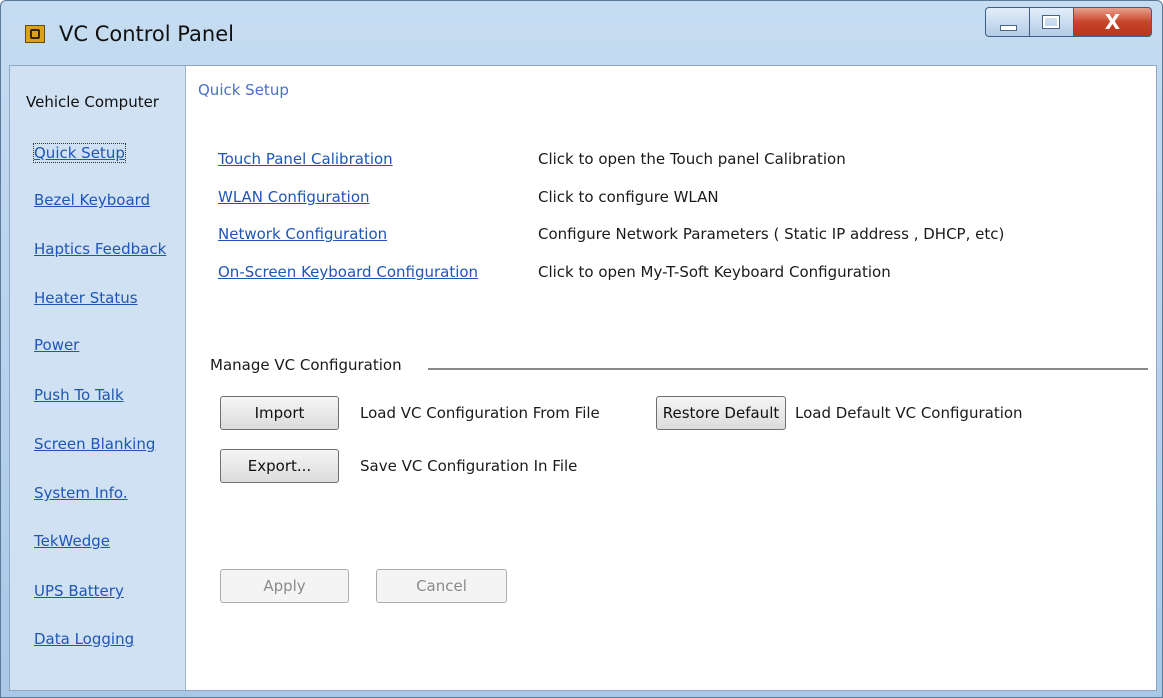  I want to click on sidebar-header: Vehicle Computer, so click(92, 102).